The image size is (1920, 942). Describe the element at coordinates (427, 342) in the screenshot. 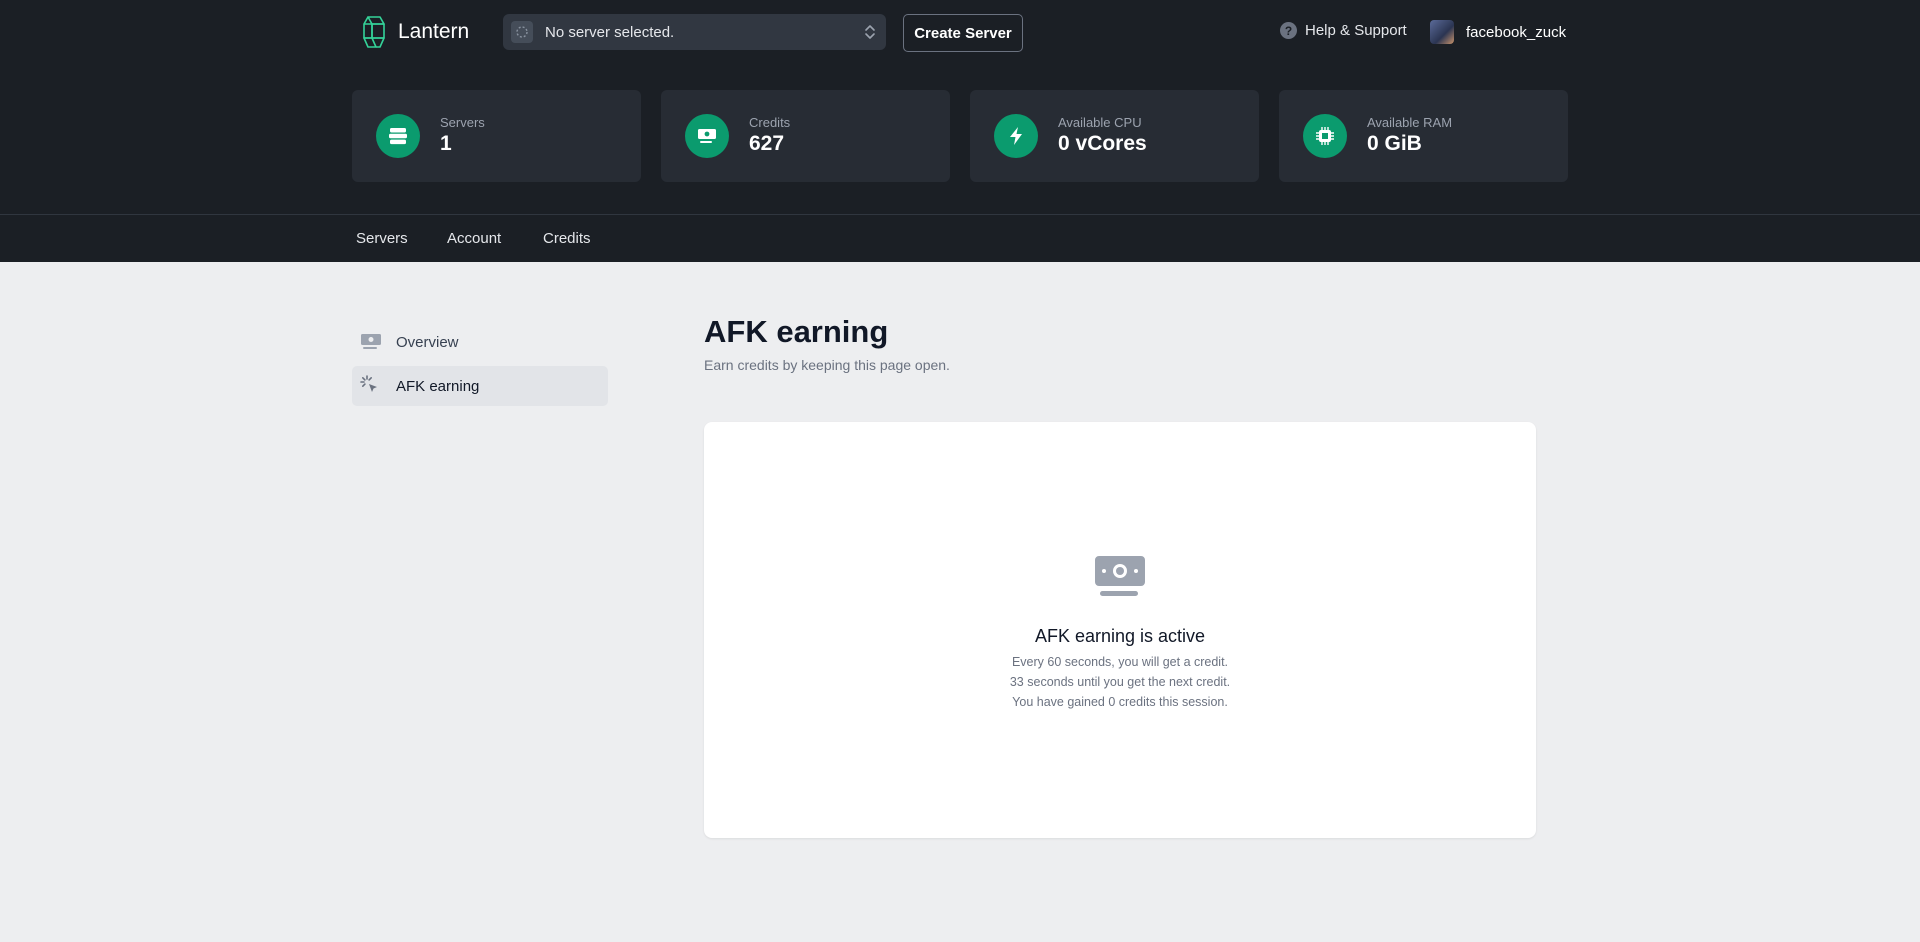

I see `sidebar-item-label: Overview` at that location.